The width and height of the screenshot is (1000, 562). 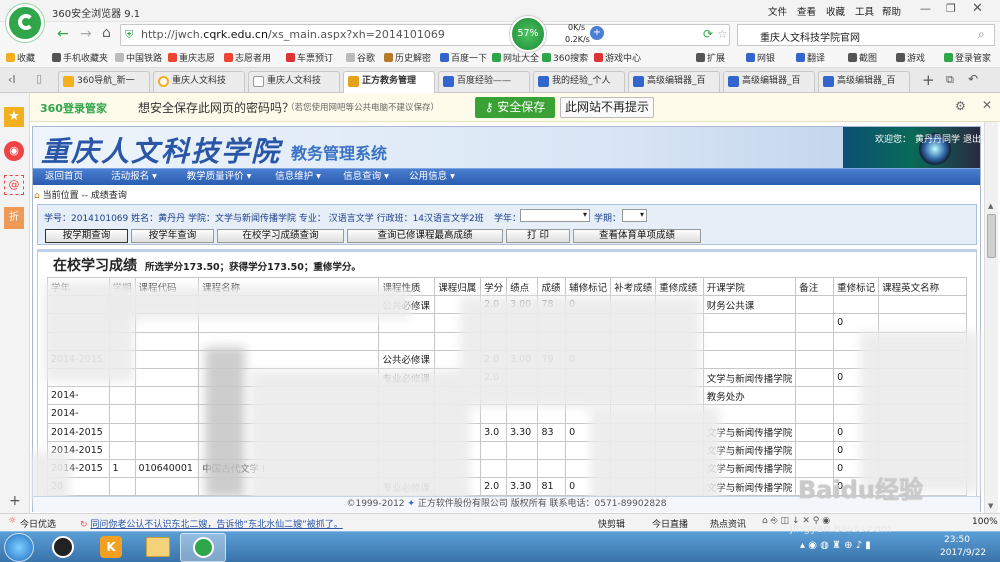 I want to click on fav-item: 百度一下, so click(x=463, y=57).